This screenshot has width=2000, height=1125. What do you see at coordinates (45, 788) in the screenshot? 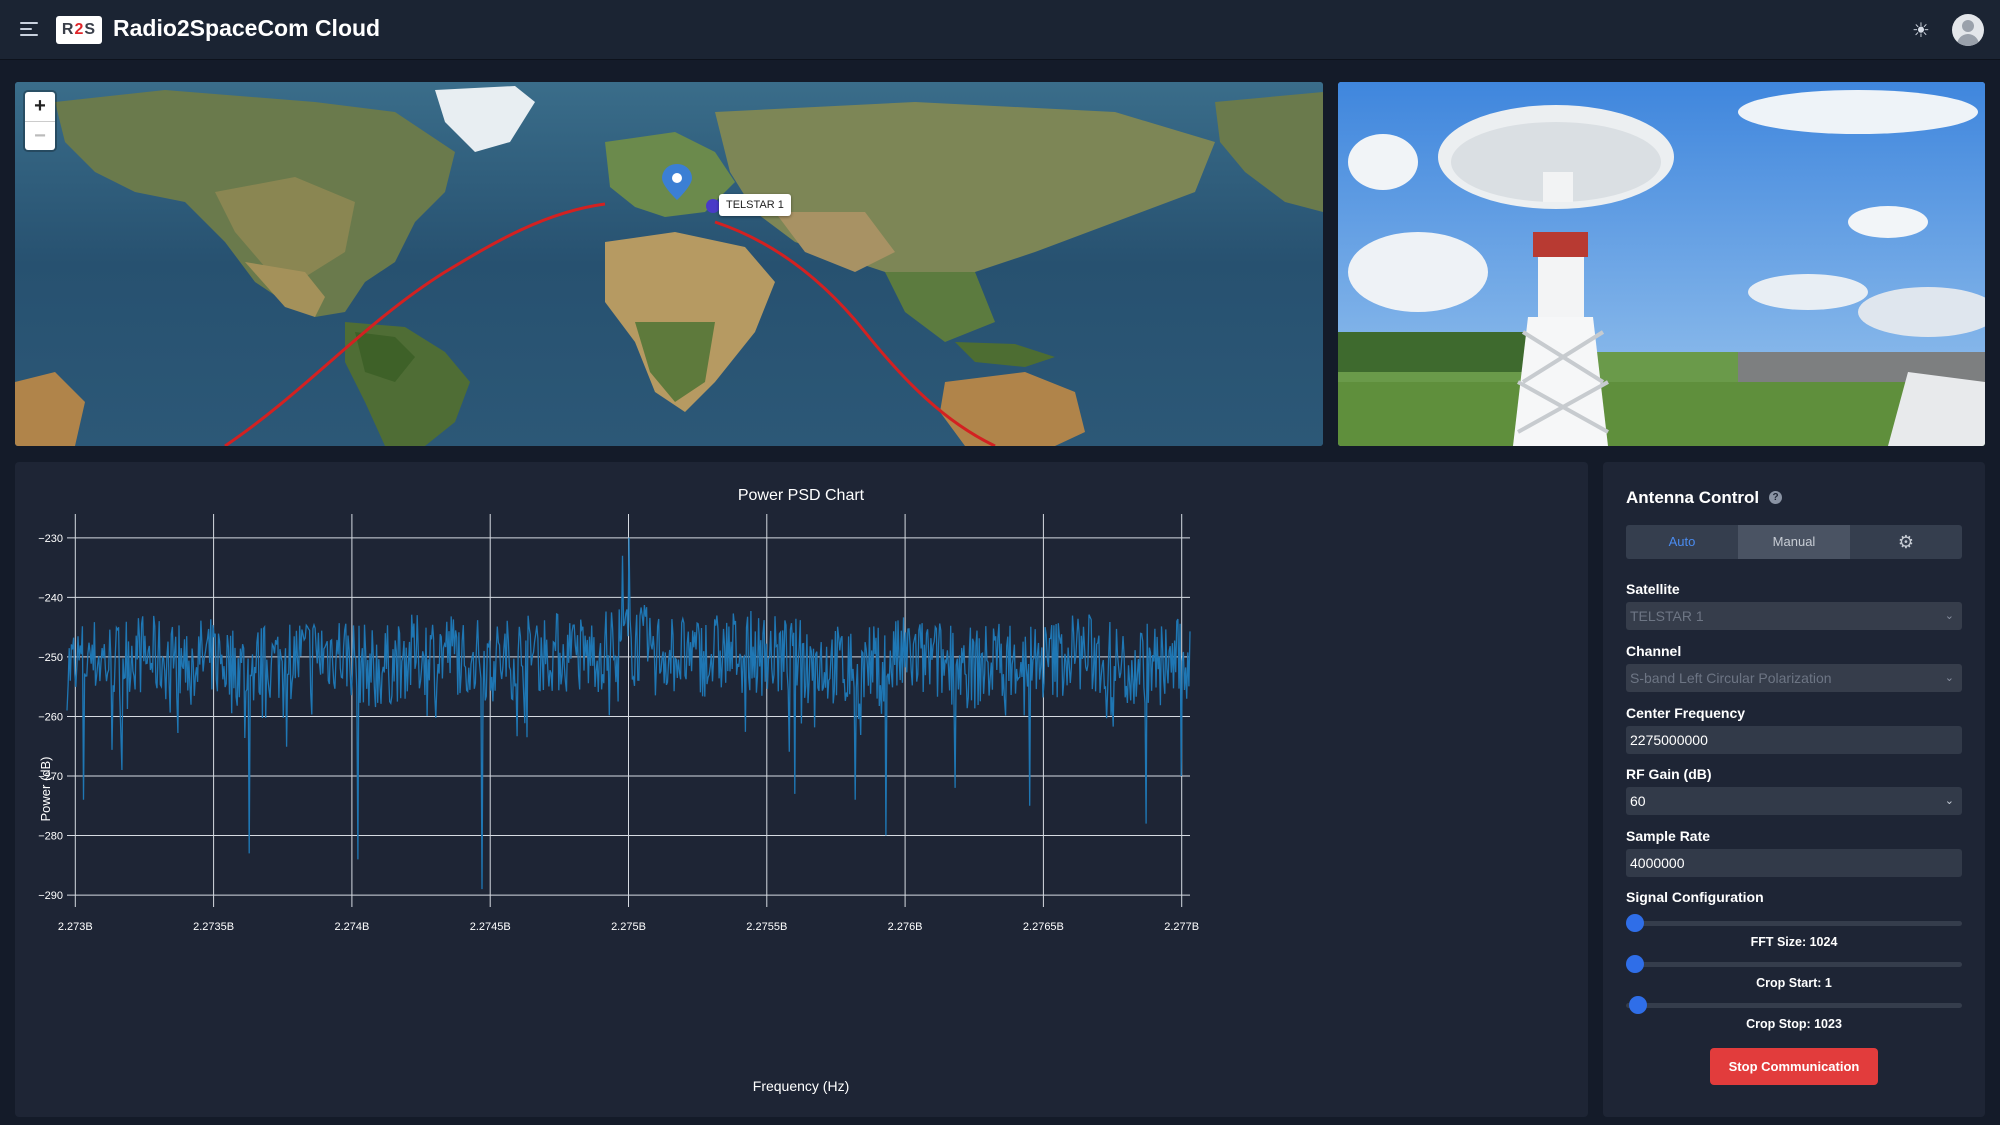
I see `y-axis-label: Power (dB)` at bounding box center [45, 788].